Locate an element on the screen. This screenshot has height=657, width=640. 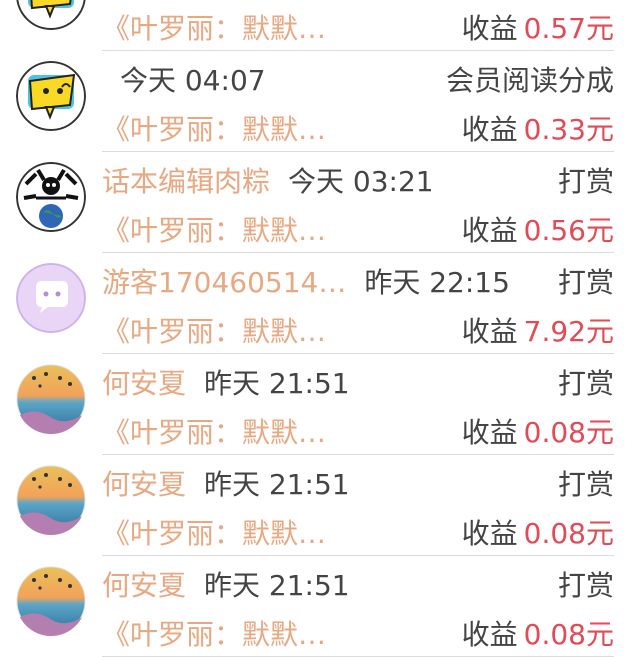
record-time: 昨天 22:15 is located at coordinates (437, 282).